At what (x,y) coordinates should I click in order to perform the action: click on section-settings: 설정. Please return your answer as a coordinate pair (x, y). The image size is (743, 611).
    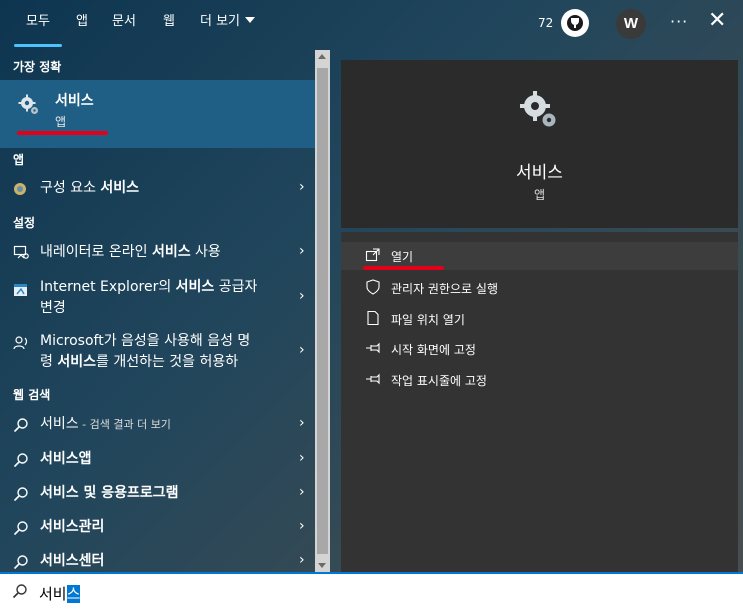
    Looking at the image, I should click on (24, 223).